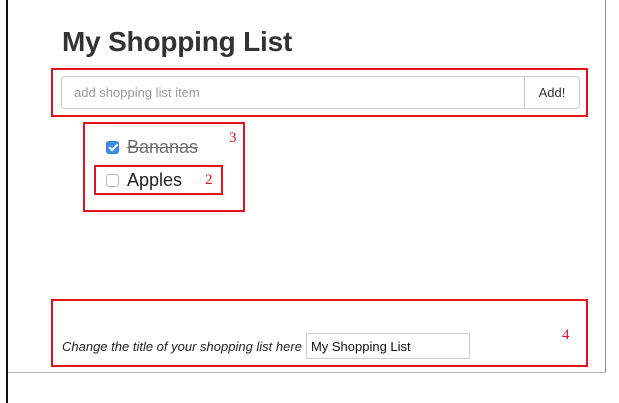 This screenshot has width=619, height=403. What do you see at coordinates (292, 92) in the screenshot?
I see `add-item-input` at bounding box center [292, 92].